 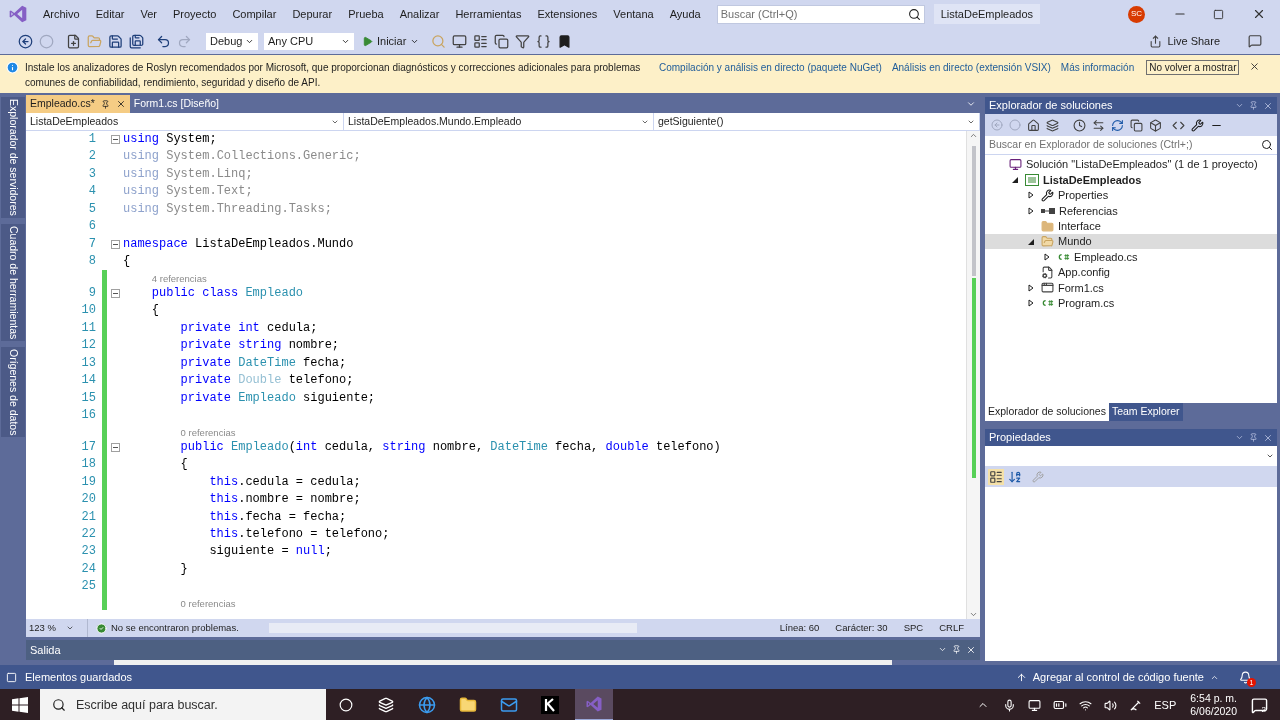 I want to click on pending-changes-button, so click(x=1079, y=125).